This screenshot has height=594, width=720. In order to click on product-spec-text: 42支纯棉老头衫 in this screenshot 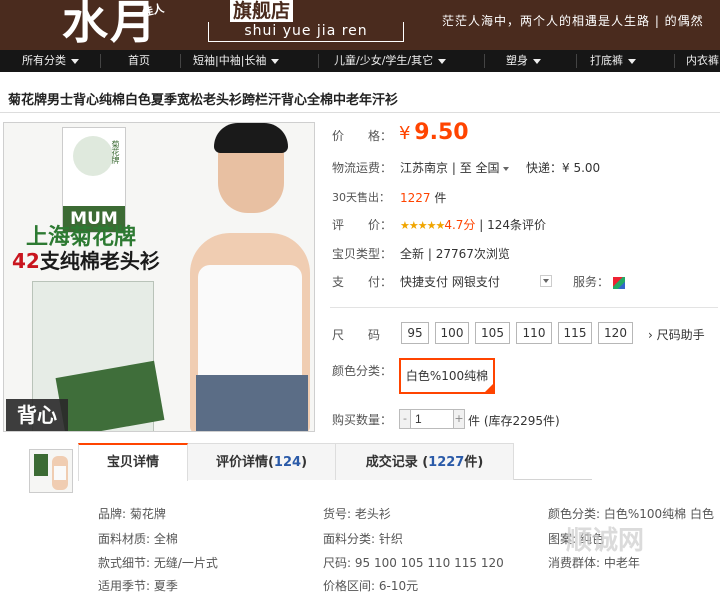, I will do `click(86, 261)`.